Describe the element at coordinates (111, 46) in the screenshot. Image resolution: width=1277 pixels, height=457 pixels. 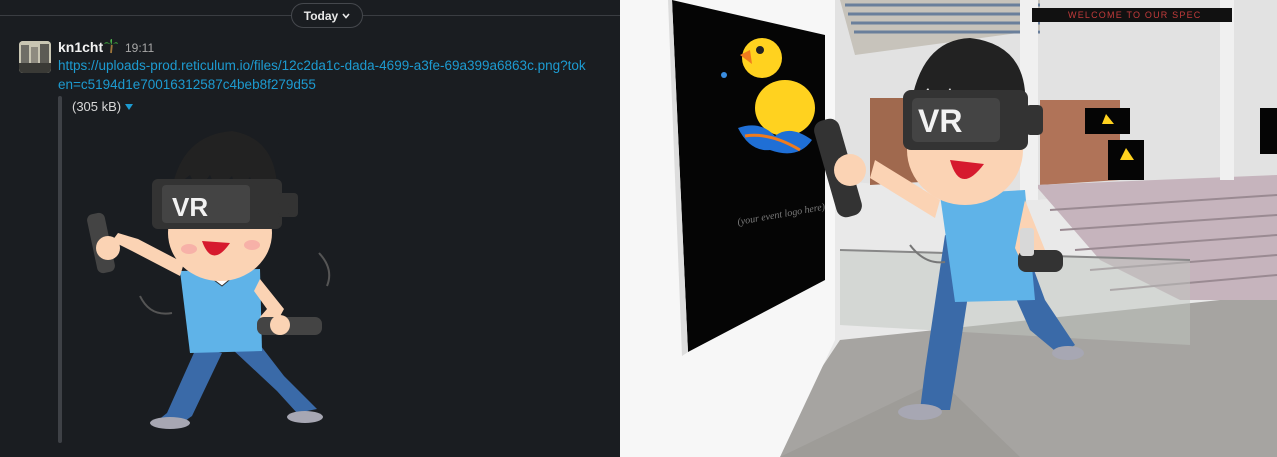
I see `palm-tree-icon` at that location.